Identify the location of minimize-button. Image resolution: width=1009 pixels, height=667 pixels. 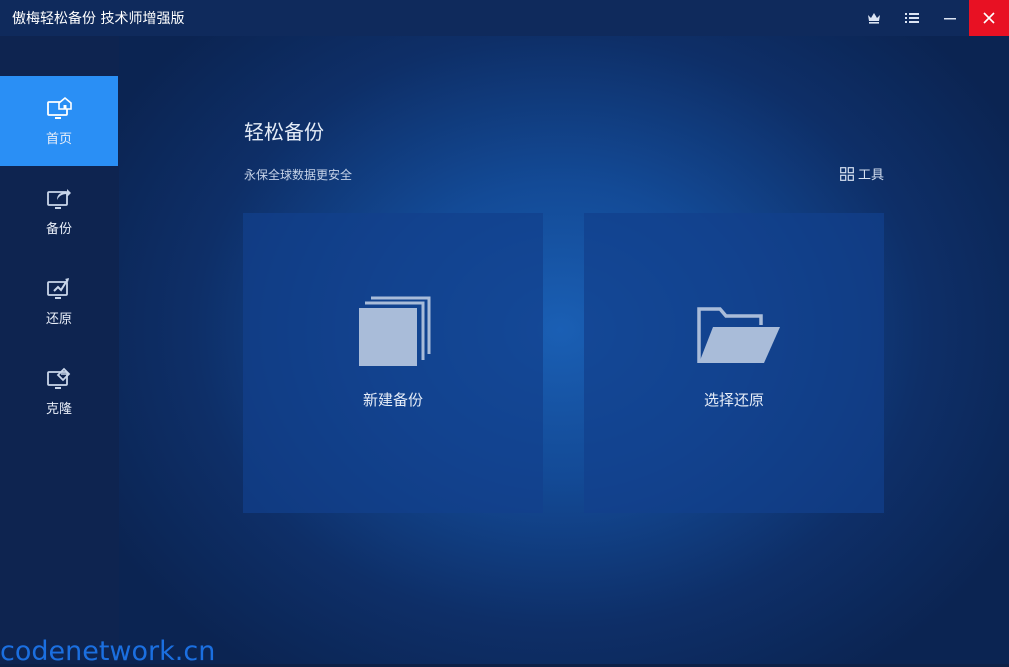
(950, 18).